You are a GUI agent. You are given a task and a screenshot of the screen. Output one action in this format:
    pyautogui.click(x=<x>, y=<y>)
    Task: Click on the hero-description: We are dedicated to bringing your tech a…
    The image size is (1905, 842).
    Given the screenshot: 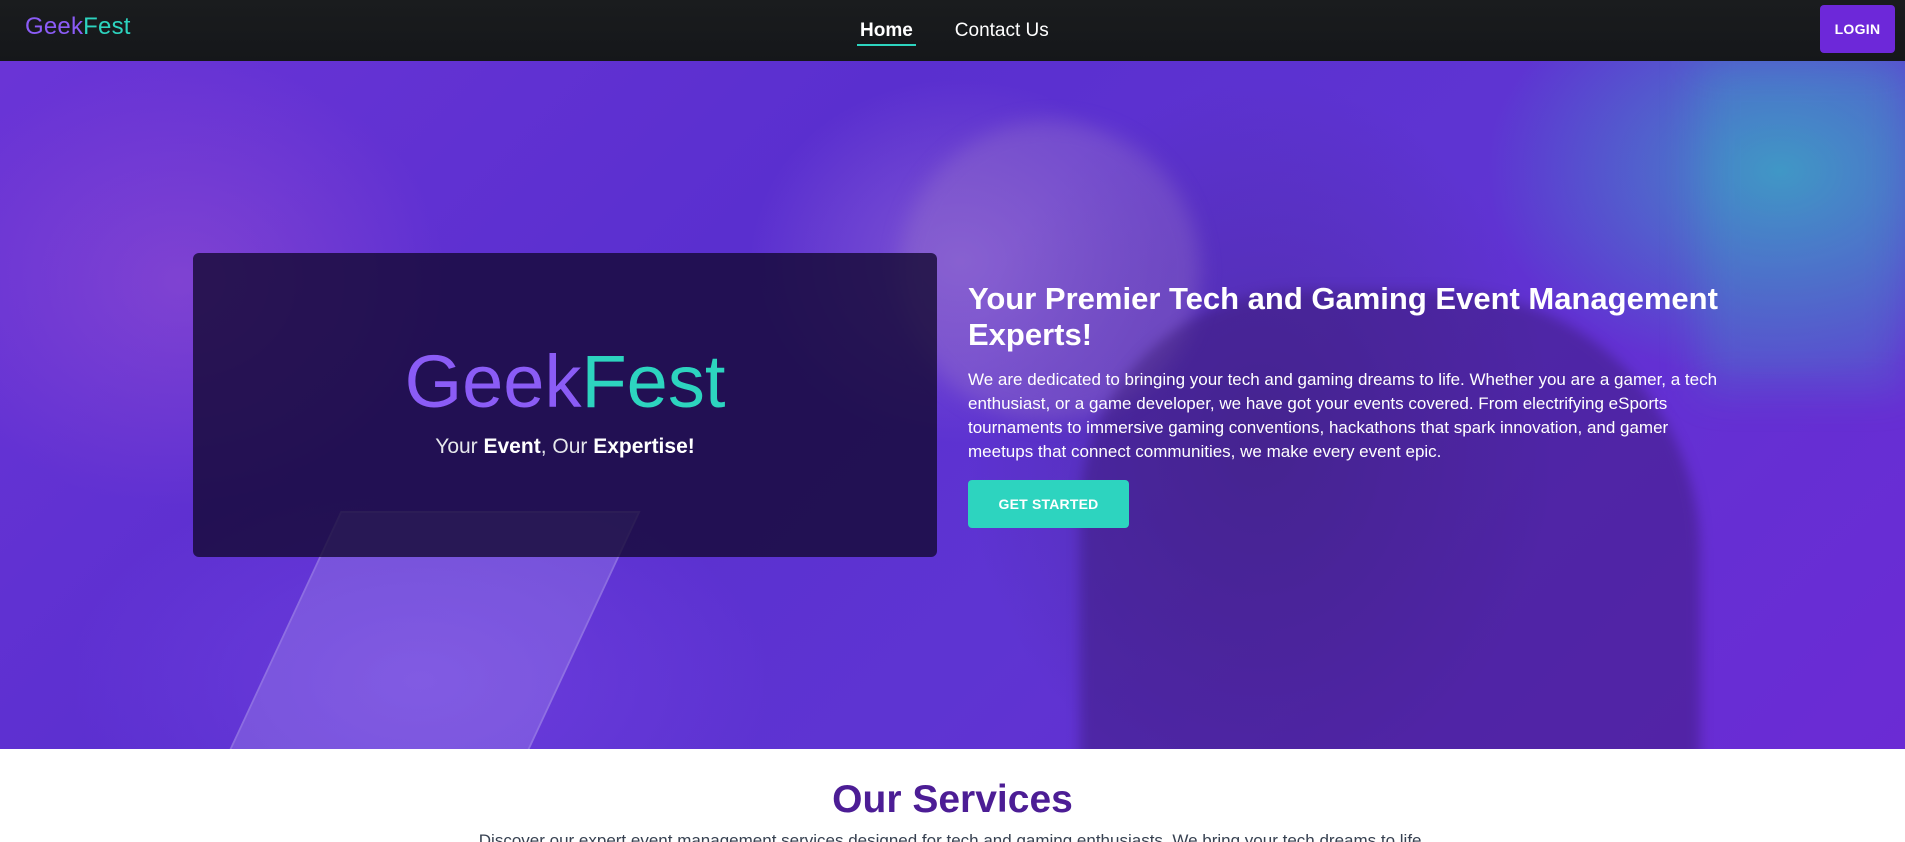 What is the action you would take?
    pyautogui.click(x=1343, y=415)
    